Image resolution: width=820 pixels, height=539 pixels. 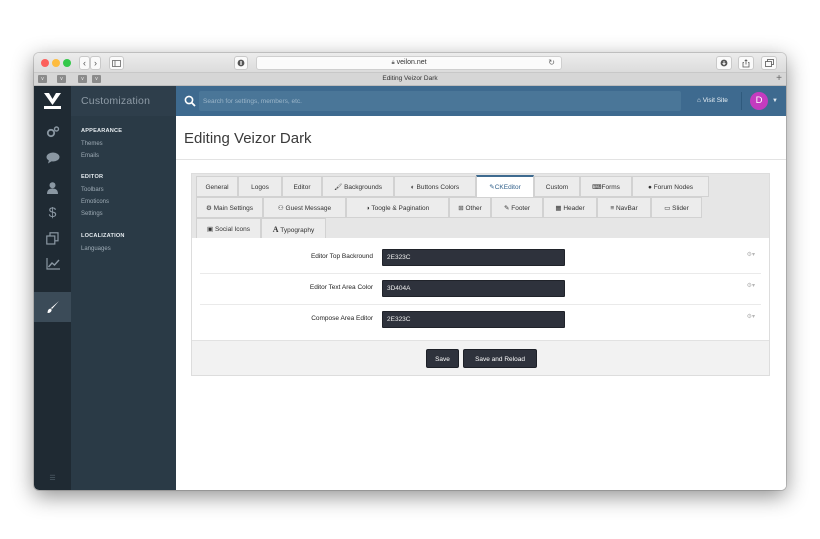 I want to click on forward-icon: ›, so click(x=95, y=63).